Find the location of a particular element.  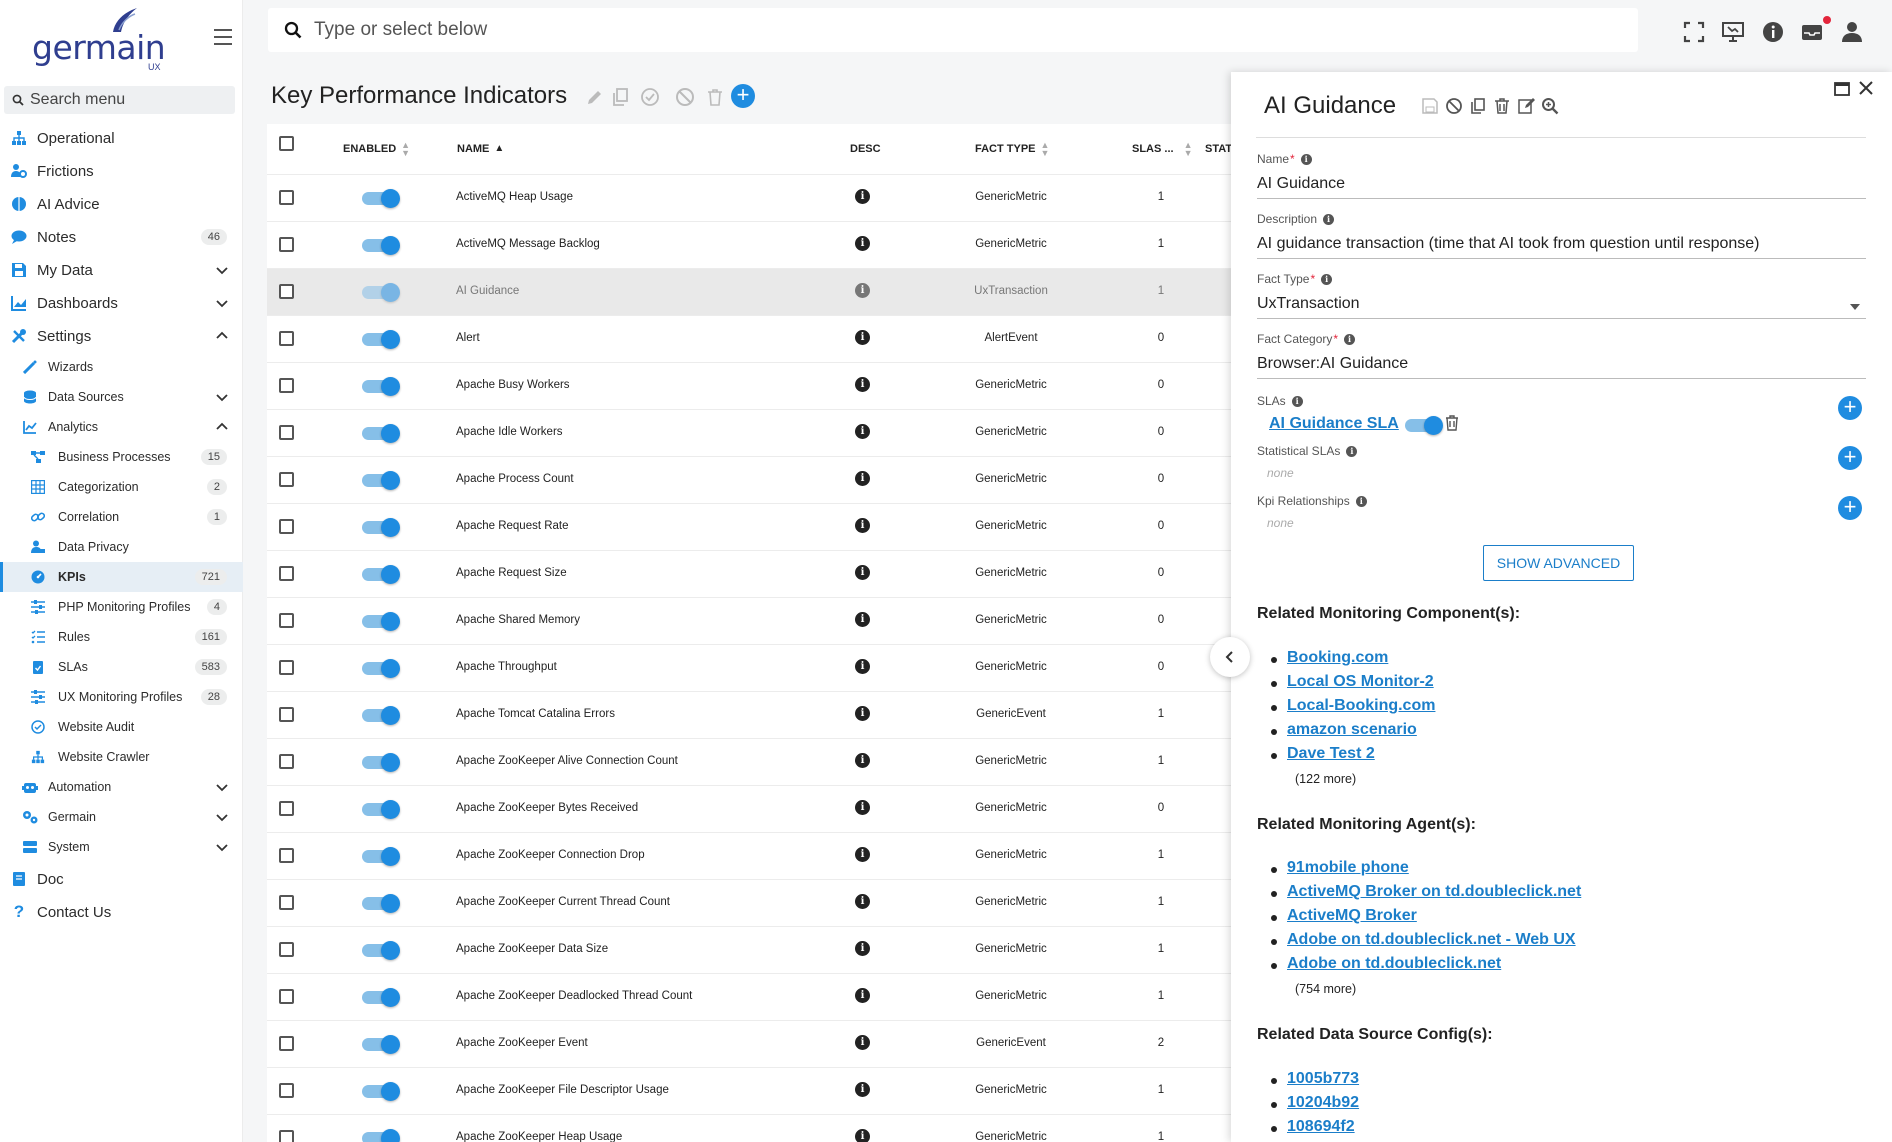

sidebar-item-automation: Automation is located at coordinates (121, 787).